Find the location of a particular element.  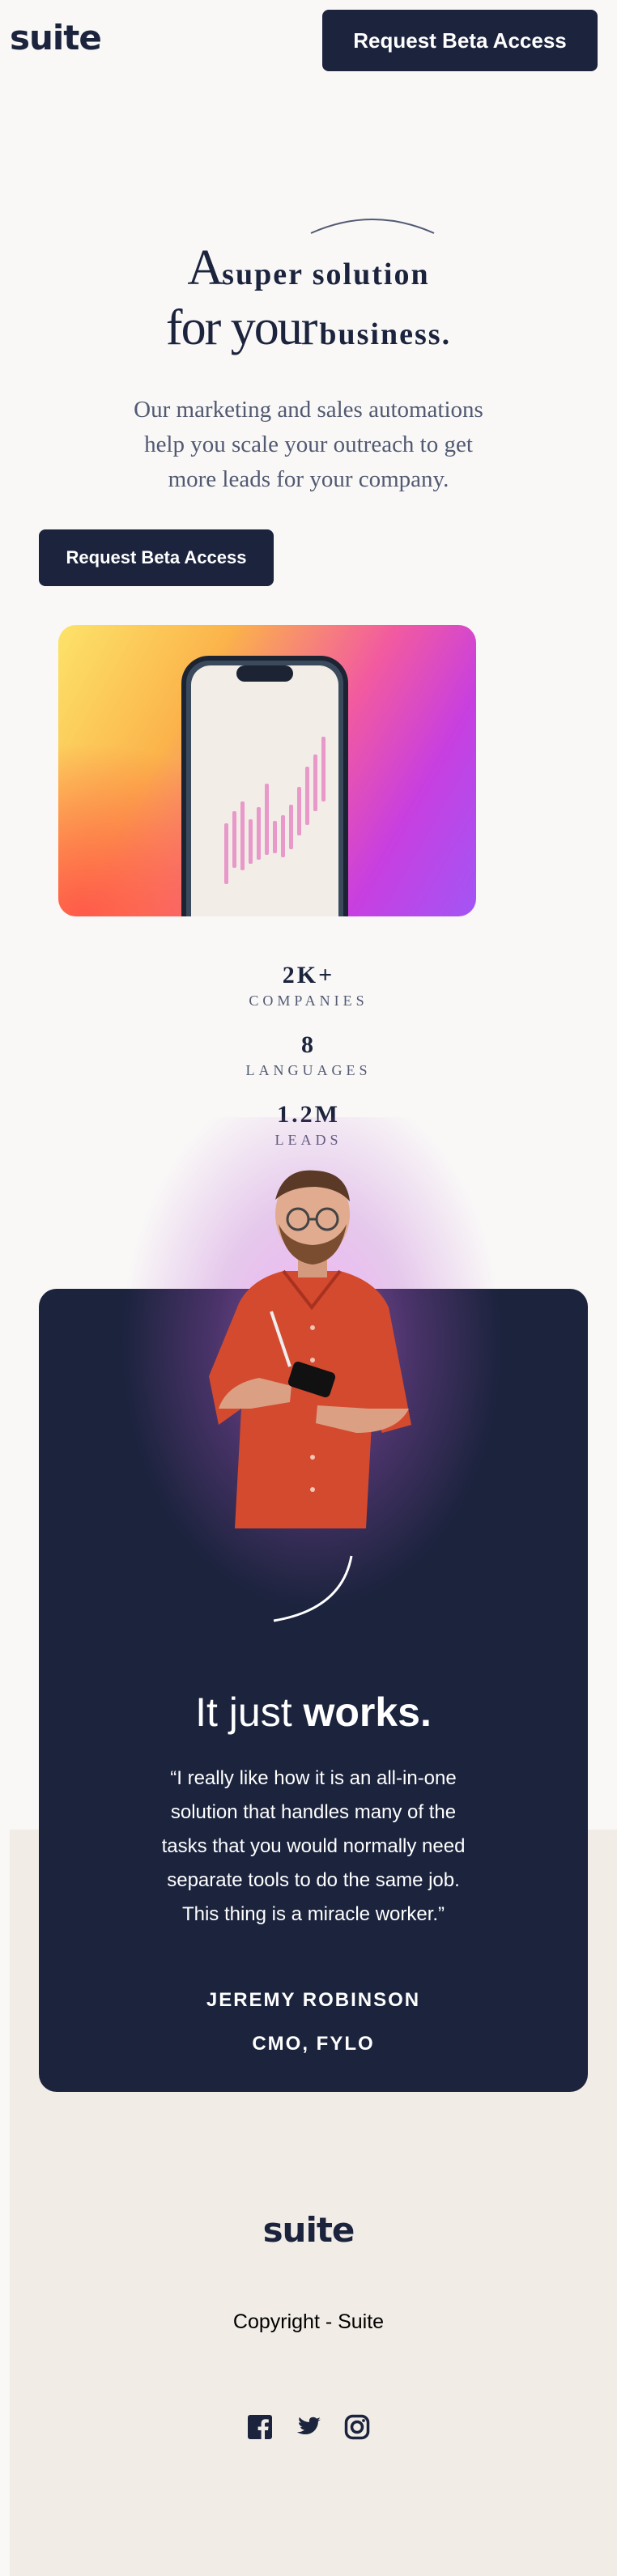

author-role: CMO, FYLO is located at coordinates (313, 2044).